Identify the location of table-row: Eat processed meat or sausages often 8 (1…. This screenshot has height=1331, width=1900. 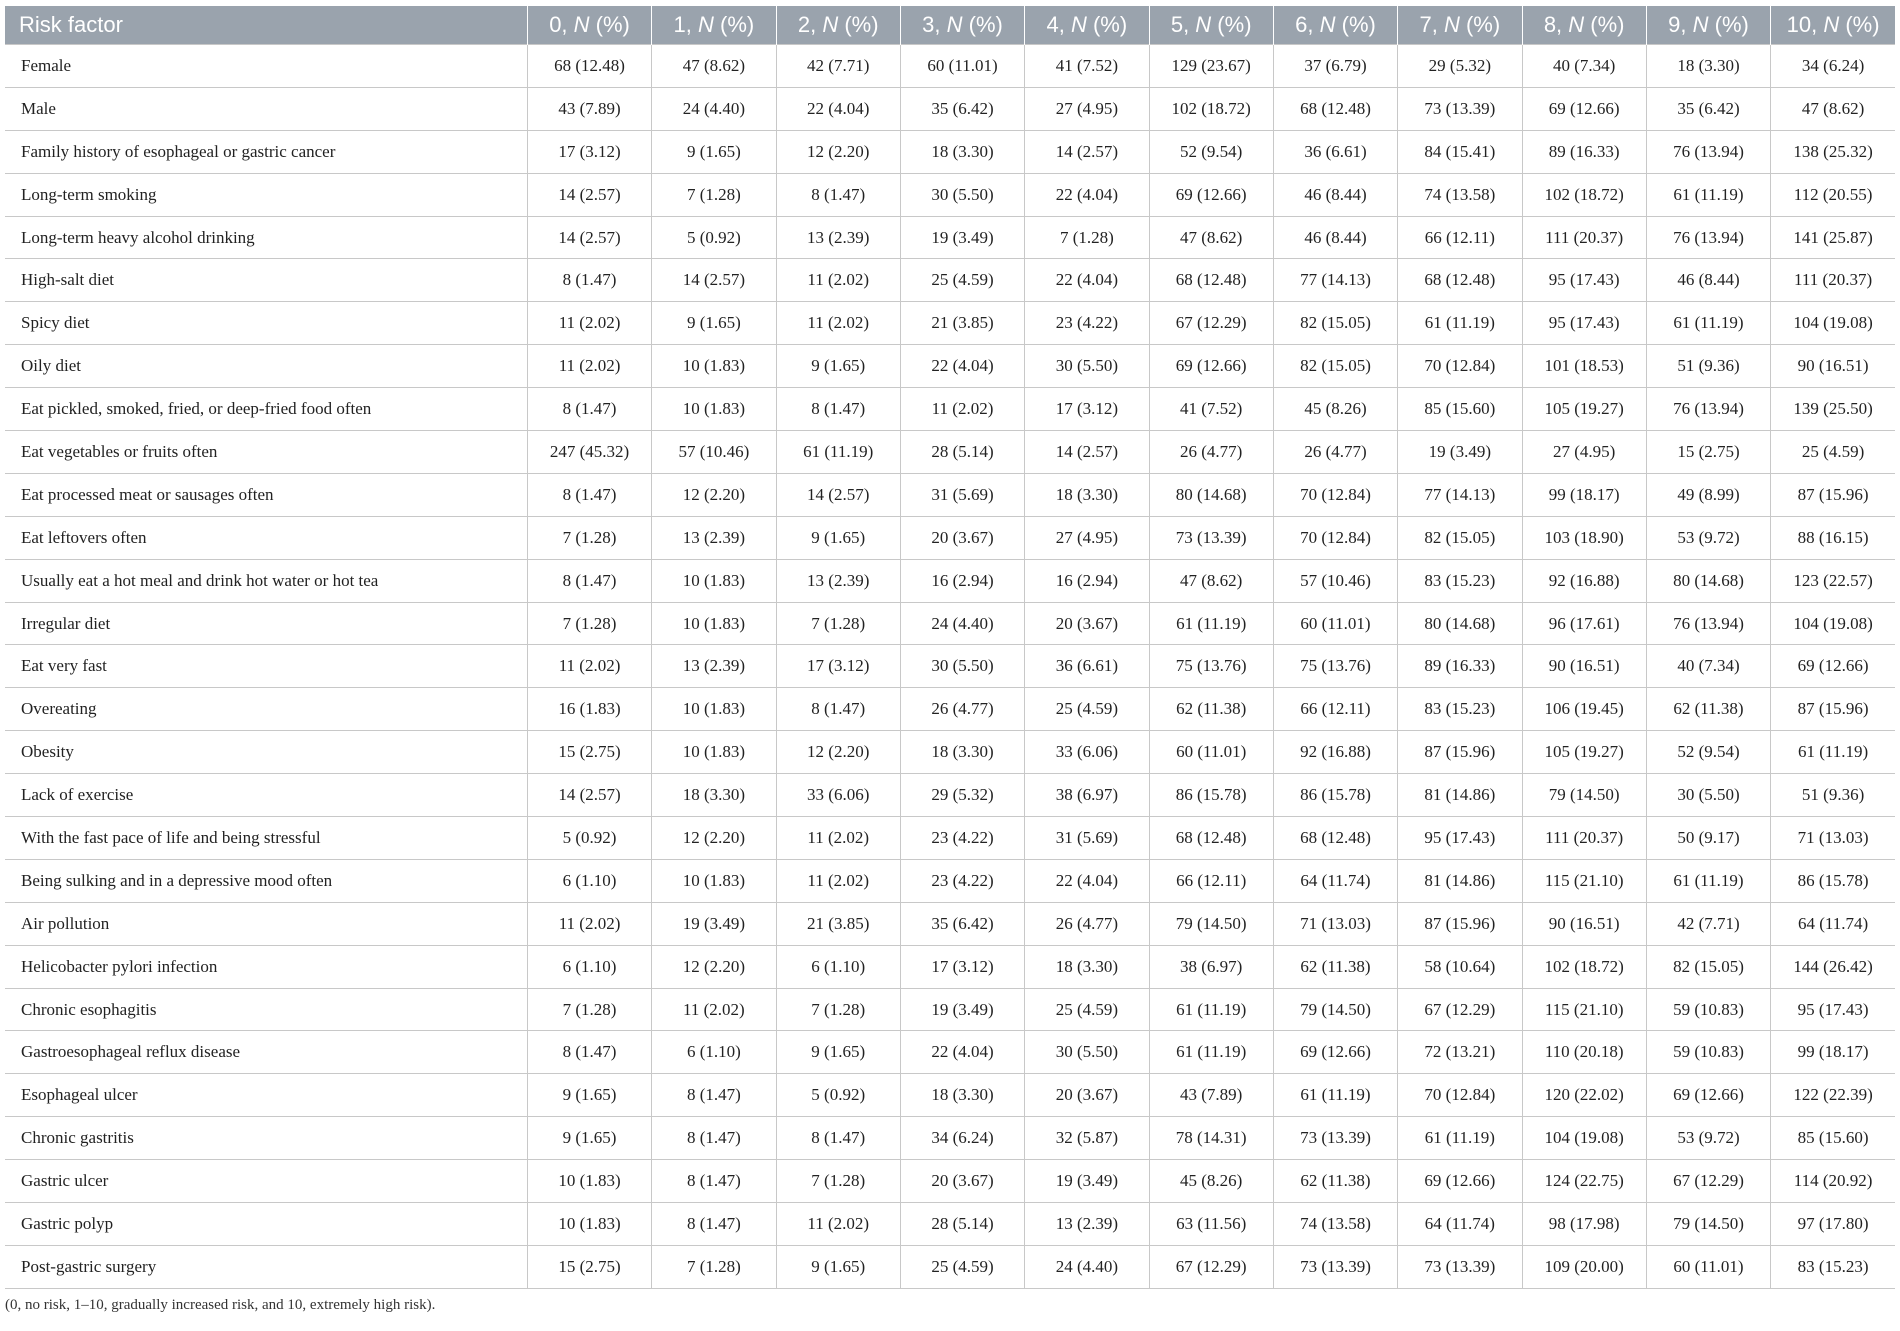
(950, 495).